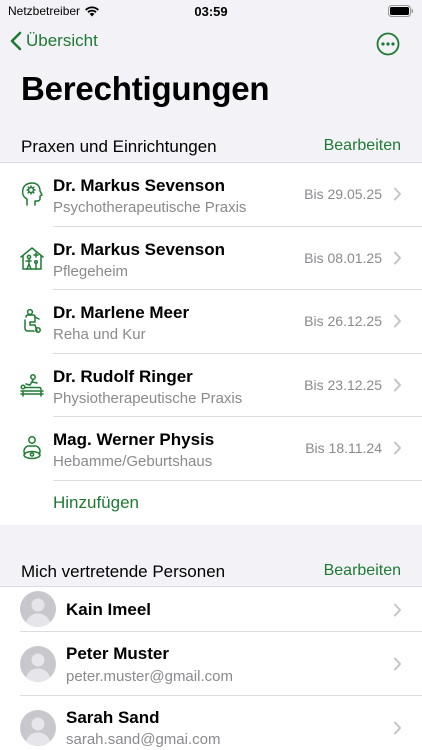 The image size is (422, 750). What do you see at coordinates (133, 461) in the screenshot?
I see `practice-type: Hebamme/Geburtshaus` at bounding box center [133, 461].